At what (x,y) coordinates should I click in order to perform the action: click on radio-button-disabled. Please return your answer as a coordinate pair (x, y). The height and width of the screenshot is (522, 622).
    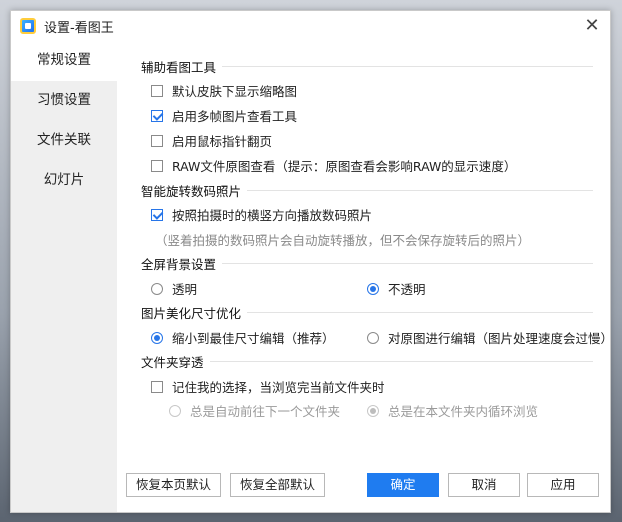
    Looking at the image, I should click on (175, 410).